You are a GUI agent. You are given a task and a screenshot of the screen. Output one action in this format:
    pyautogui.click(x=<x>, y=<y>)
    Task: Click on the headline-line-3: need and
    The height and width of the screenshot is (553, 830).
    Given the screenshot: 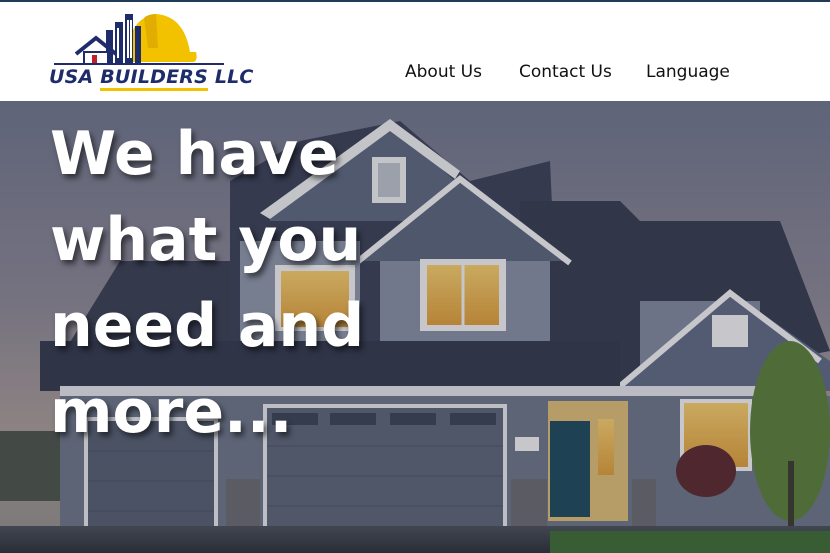 What is the action you would take?
    pyautogui.click(x=207, y=326)
    